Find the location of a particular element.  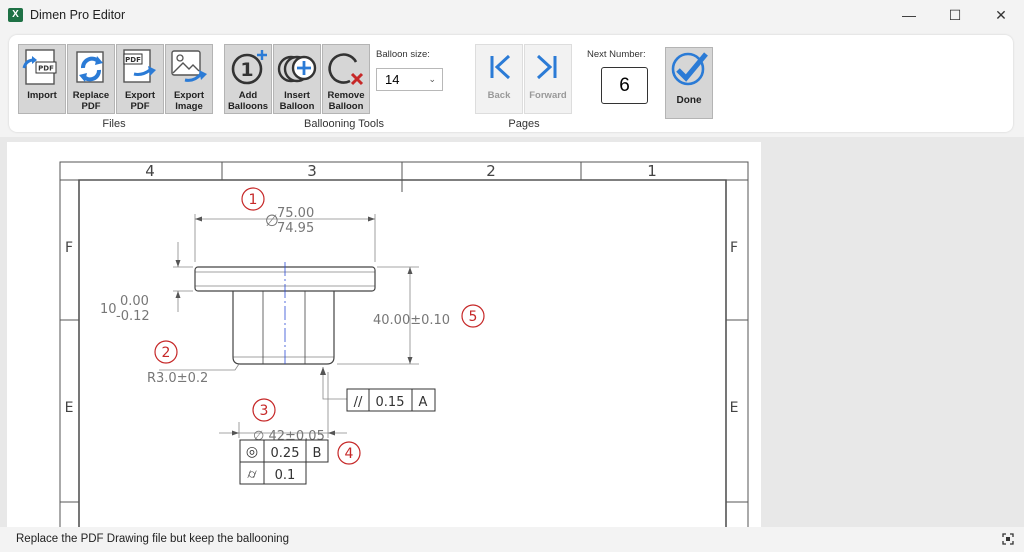

insert-balloon-button: Insert Balloon is located at coordinates (297, 79).